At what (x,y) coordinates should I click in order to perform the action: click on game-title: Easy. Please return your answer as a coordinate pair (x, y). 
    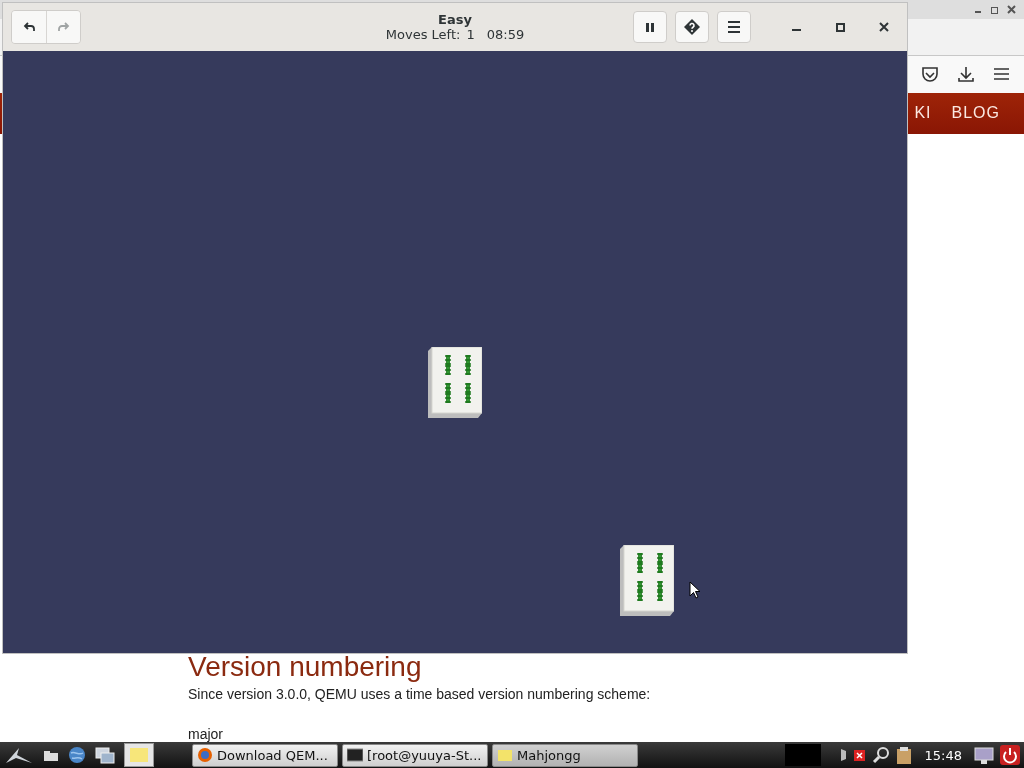
    Looking at the image, I should click on (455, 19).